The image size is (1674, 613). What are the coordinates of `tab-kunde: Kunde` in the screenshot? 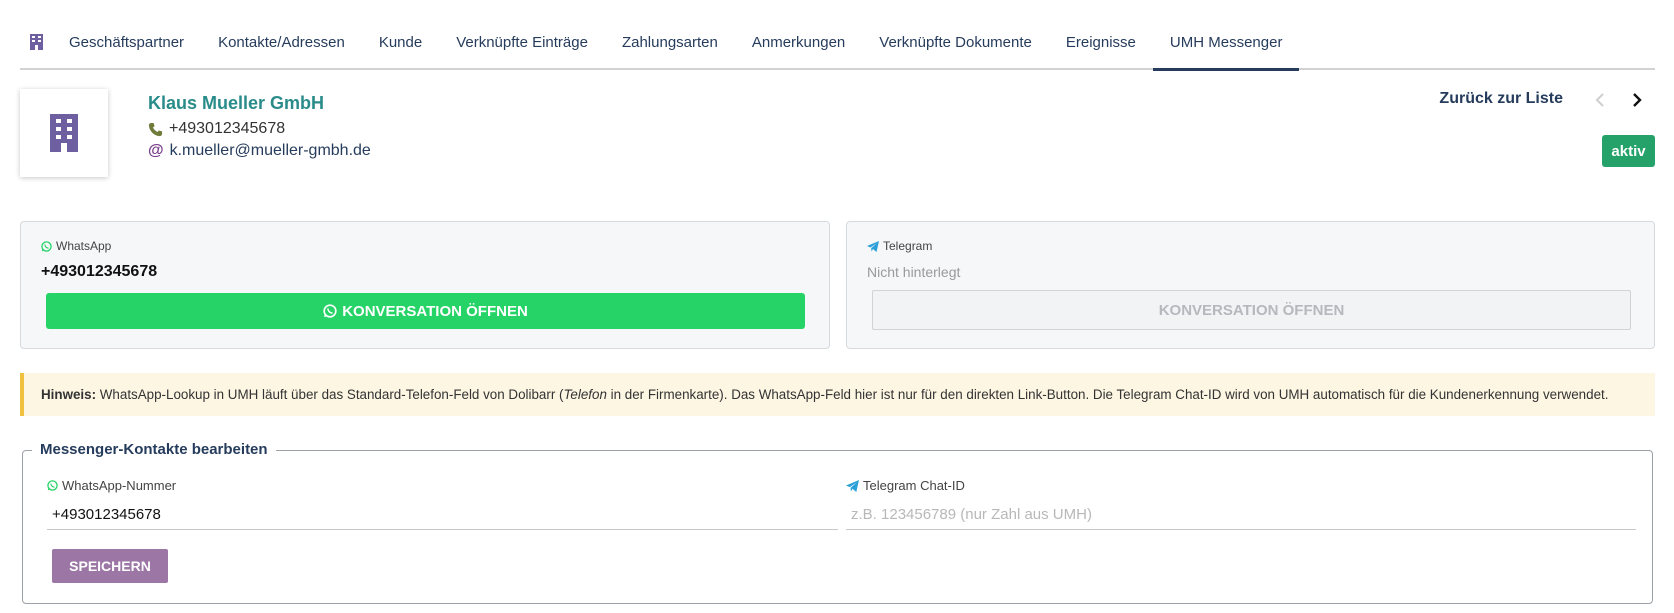 It's located at (400, 45).